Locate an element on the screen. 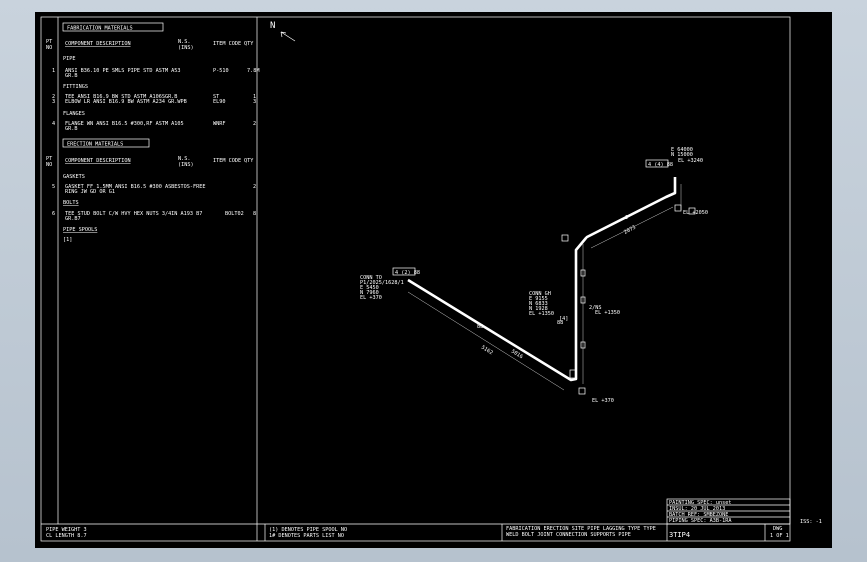 The height and width of the screenshot is (562, 867). tag-left: 4 (2) 88 is located at coordinates (407, 273).